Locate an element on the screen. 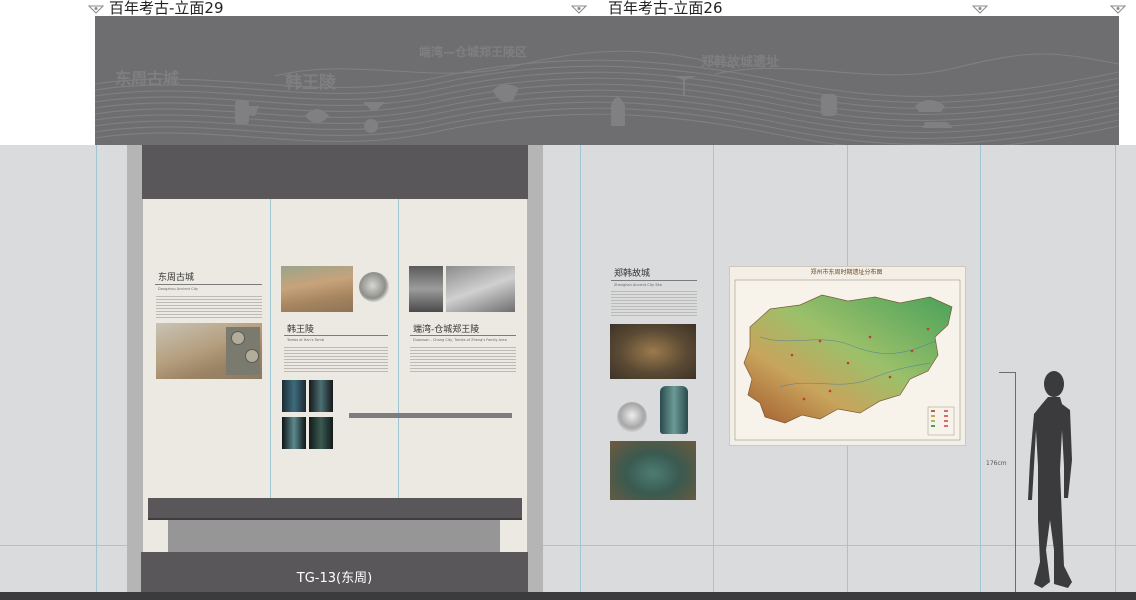  wall-panel-subtitle: Zhenghan Ancient City Site is located at coordinates (638, 285).